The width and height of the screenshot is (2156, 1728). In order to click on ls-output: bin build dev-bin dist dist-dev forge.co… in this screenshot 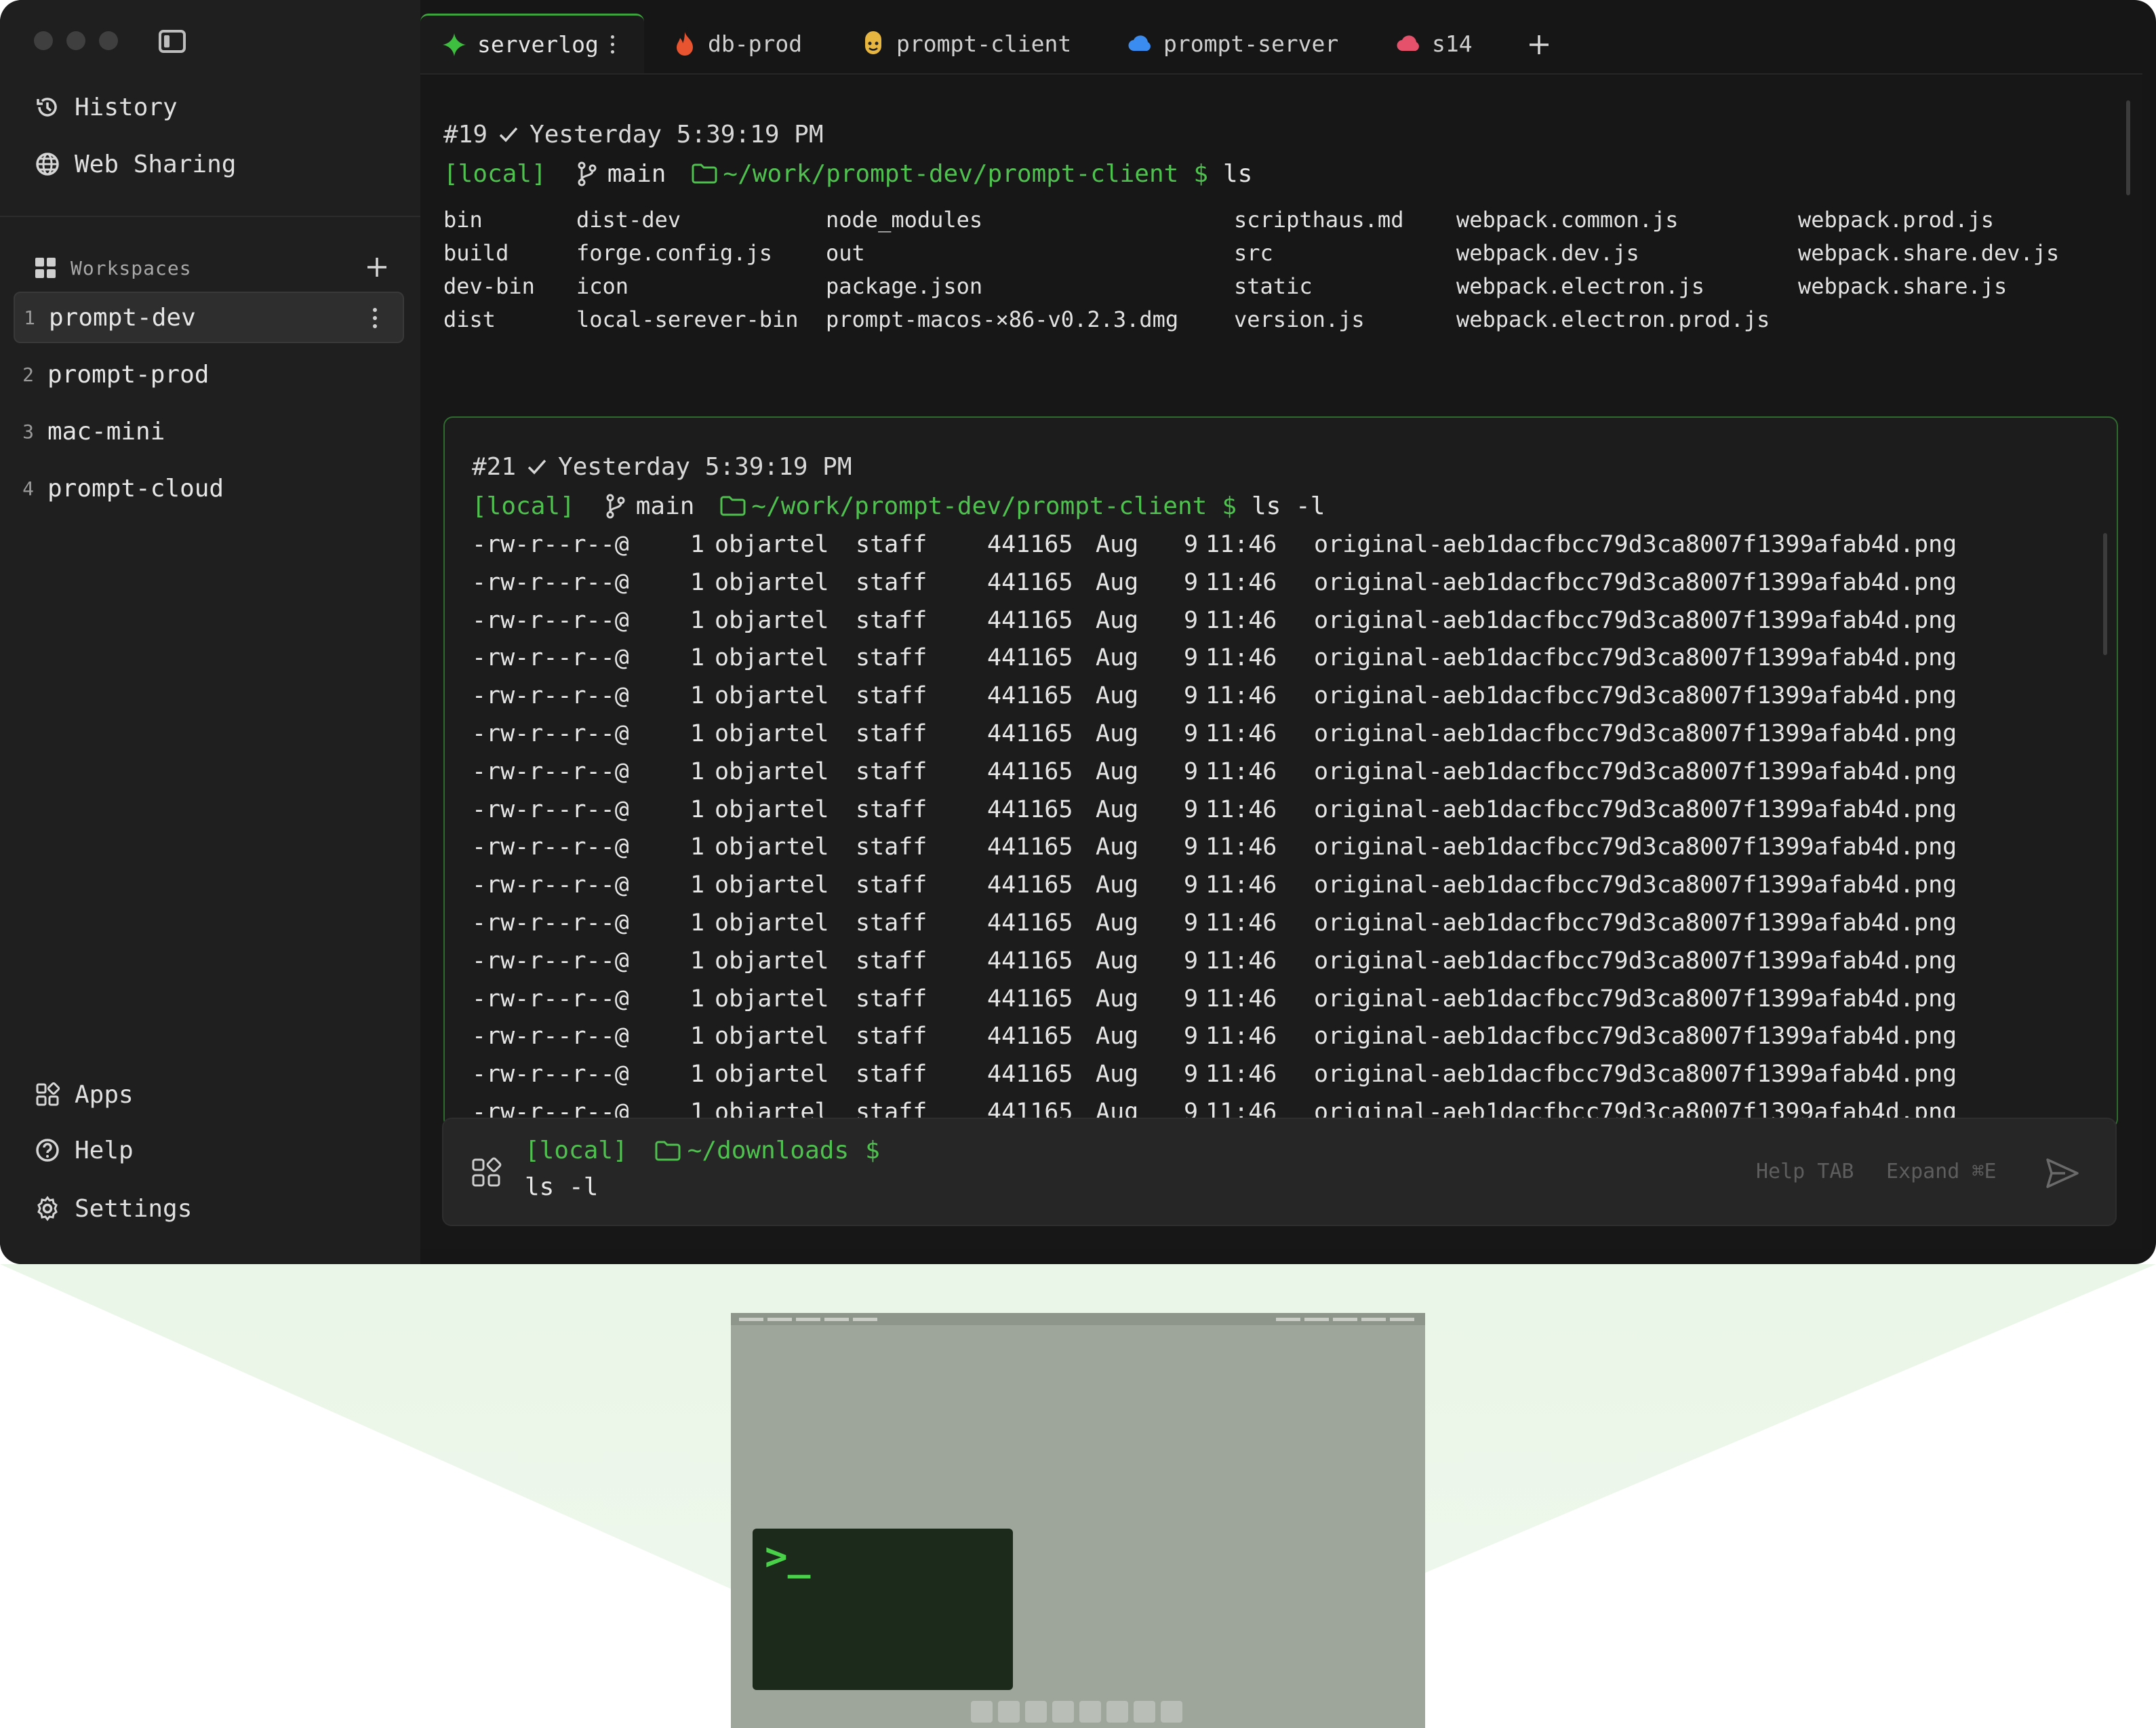, I will do `click(1280, 274)`.